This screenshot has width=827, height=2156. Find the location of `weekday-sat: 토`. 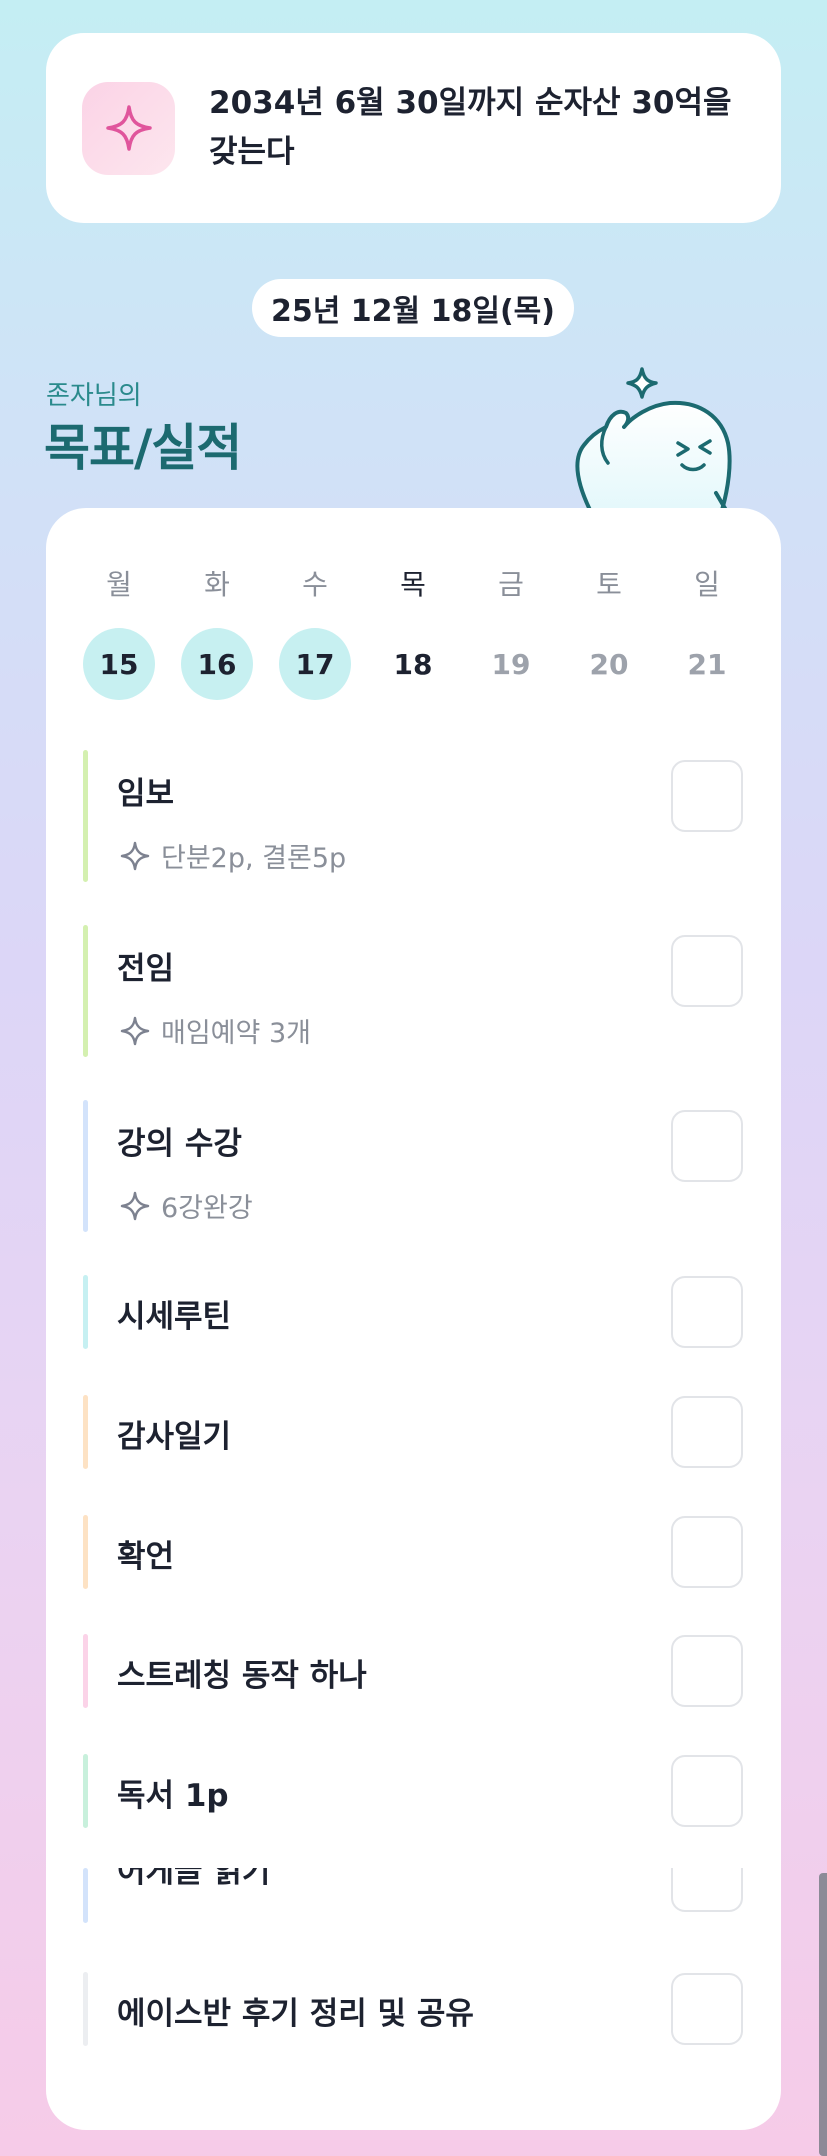

weekday-sat: 토 is located at coordinates (609, 584).